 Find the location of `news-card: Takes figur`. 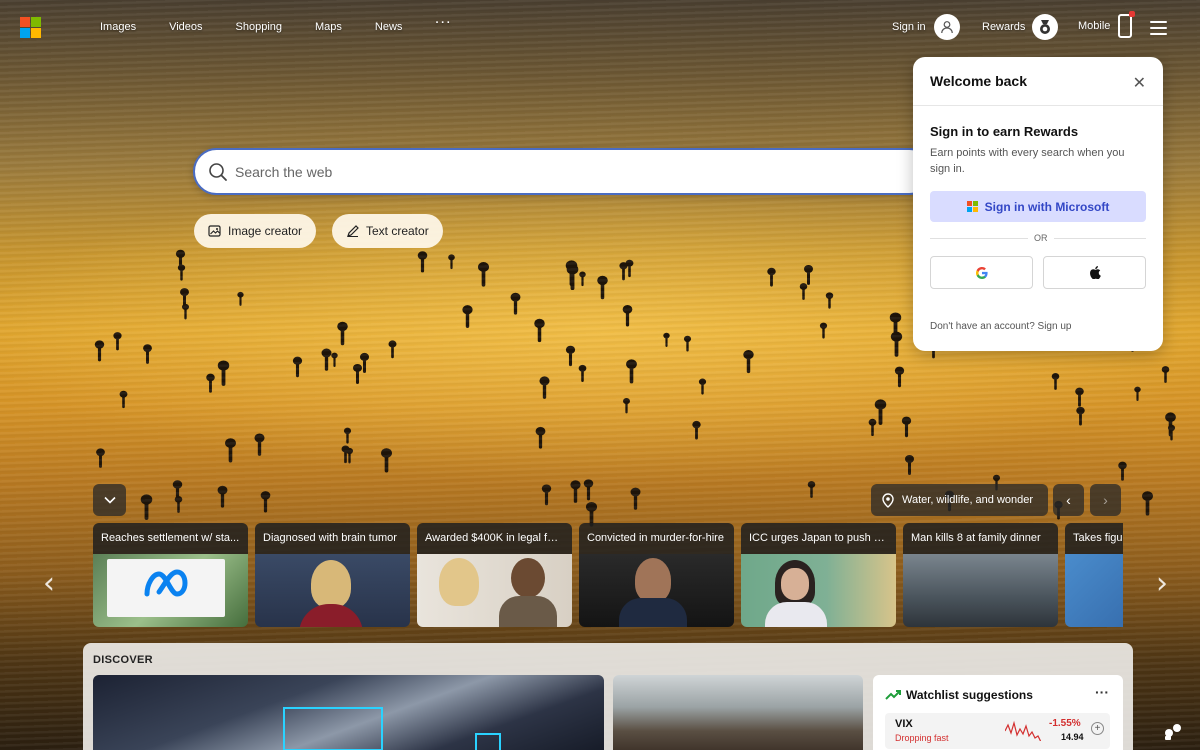

news-card: Takes figur is located at coordinates (1094, 575).